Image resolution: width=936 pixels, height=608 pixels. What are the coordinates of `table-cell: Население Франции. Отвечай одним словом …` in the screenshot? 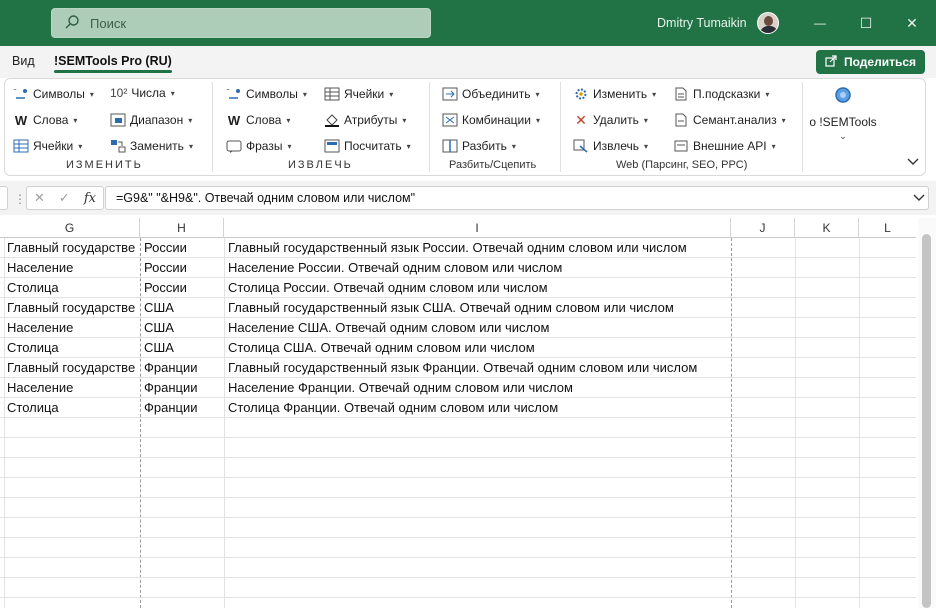 It's located at (478, 388).